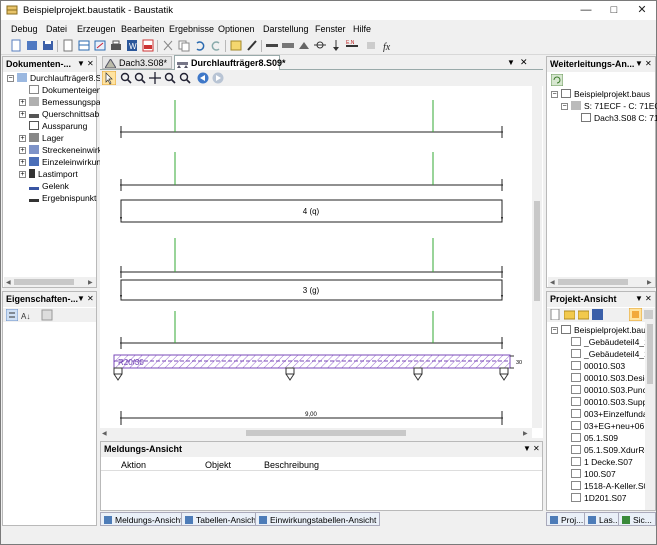 The height and width of the screenshot is (545, 657). What do you see at coordinates (524, 62) in the screenshot?
I see `close-tab-icon: ✕` at bounding box center [524, 62].